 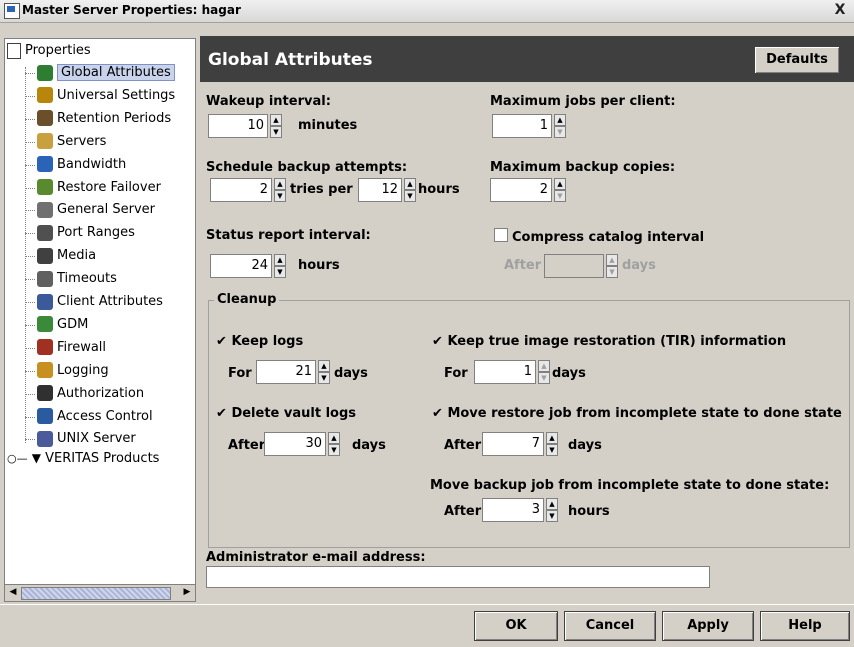 What do you see at coordinates (187, 592) in the screenshot?
I see `scroll-right-icon: ▶` at bounding box center [187, 592].